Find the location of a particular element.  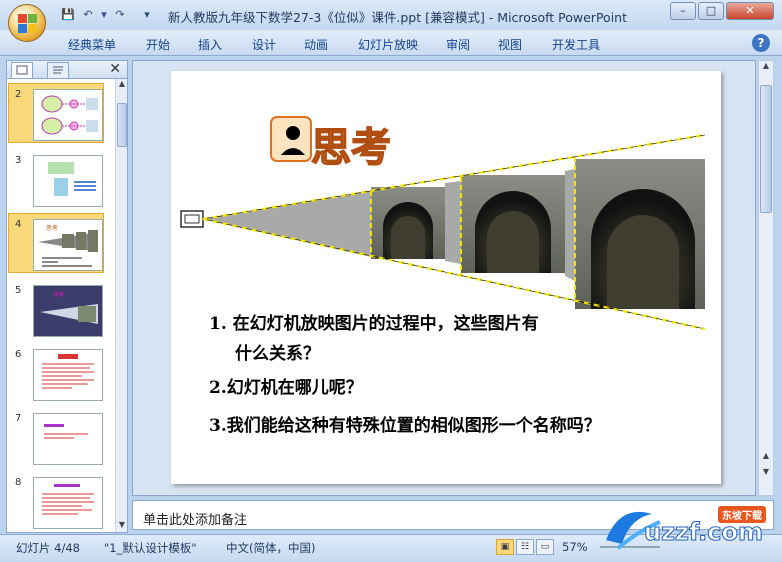

undo-dropdown-icon: ▾ is located at coordinates (104, 15).